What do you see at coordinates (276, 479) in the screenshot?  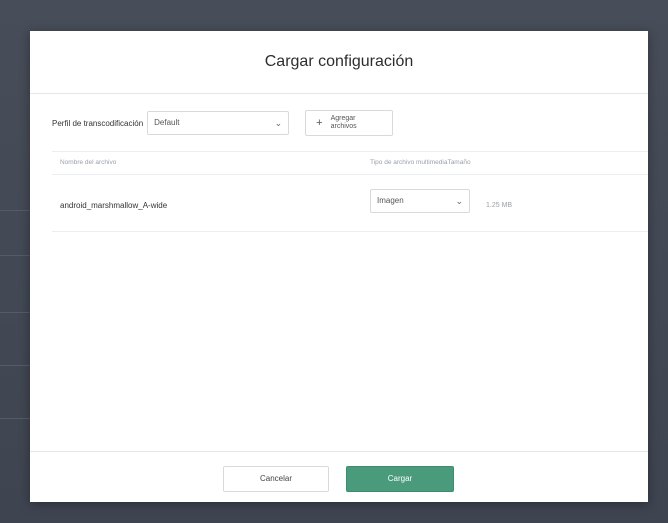 I see `cancel-button: Cancelar` at bounding box center [276, 479].